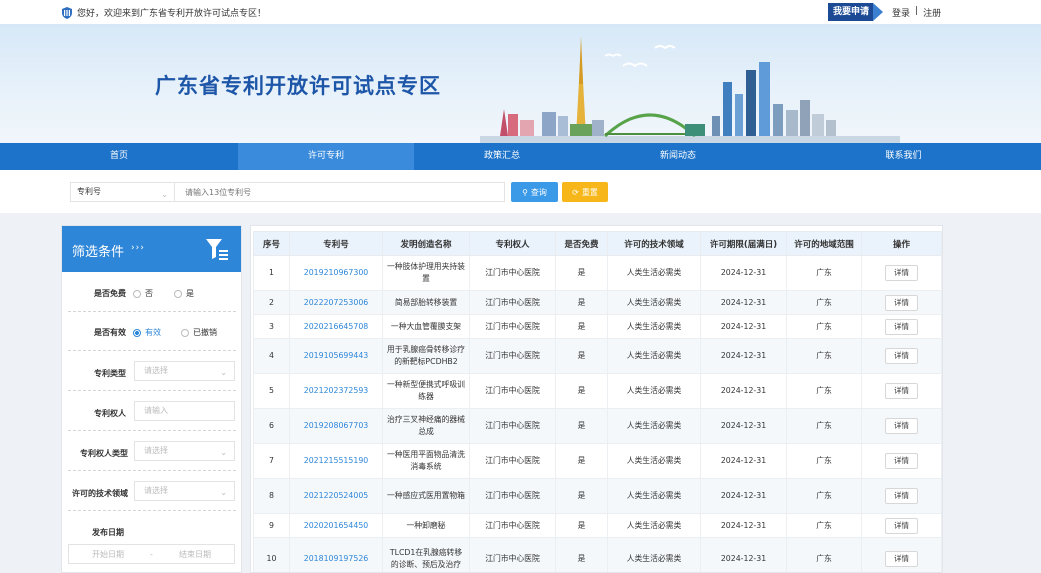 The height and width of the screenshot is (573, 1041). I want to click on nav-home: 首页, so click(119, 156).